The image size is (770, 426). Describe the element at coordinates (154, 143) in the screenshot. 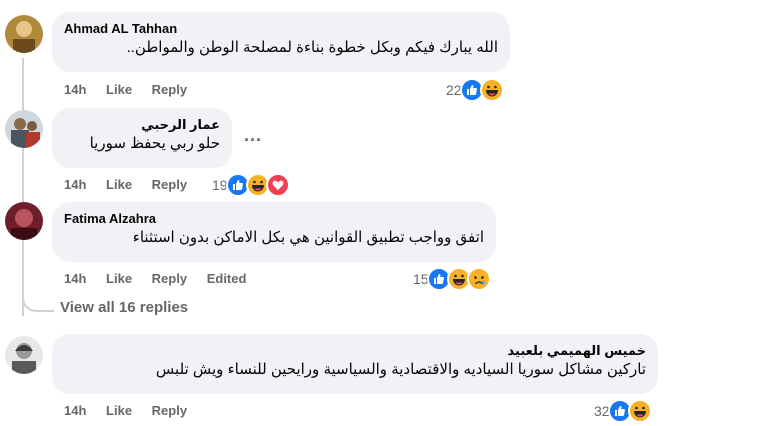

I see `comment-text: حلو ربي يحفظ سوريا` at that location.